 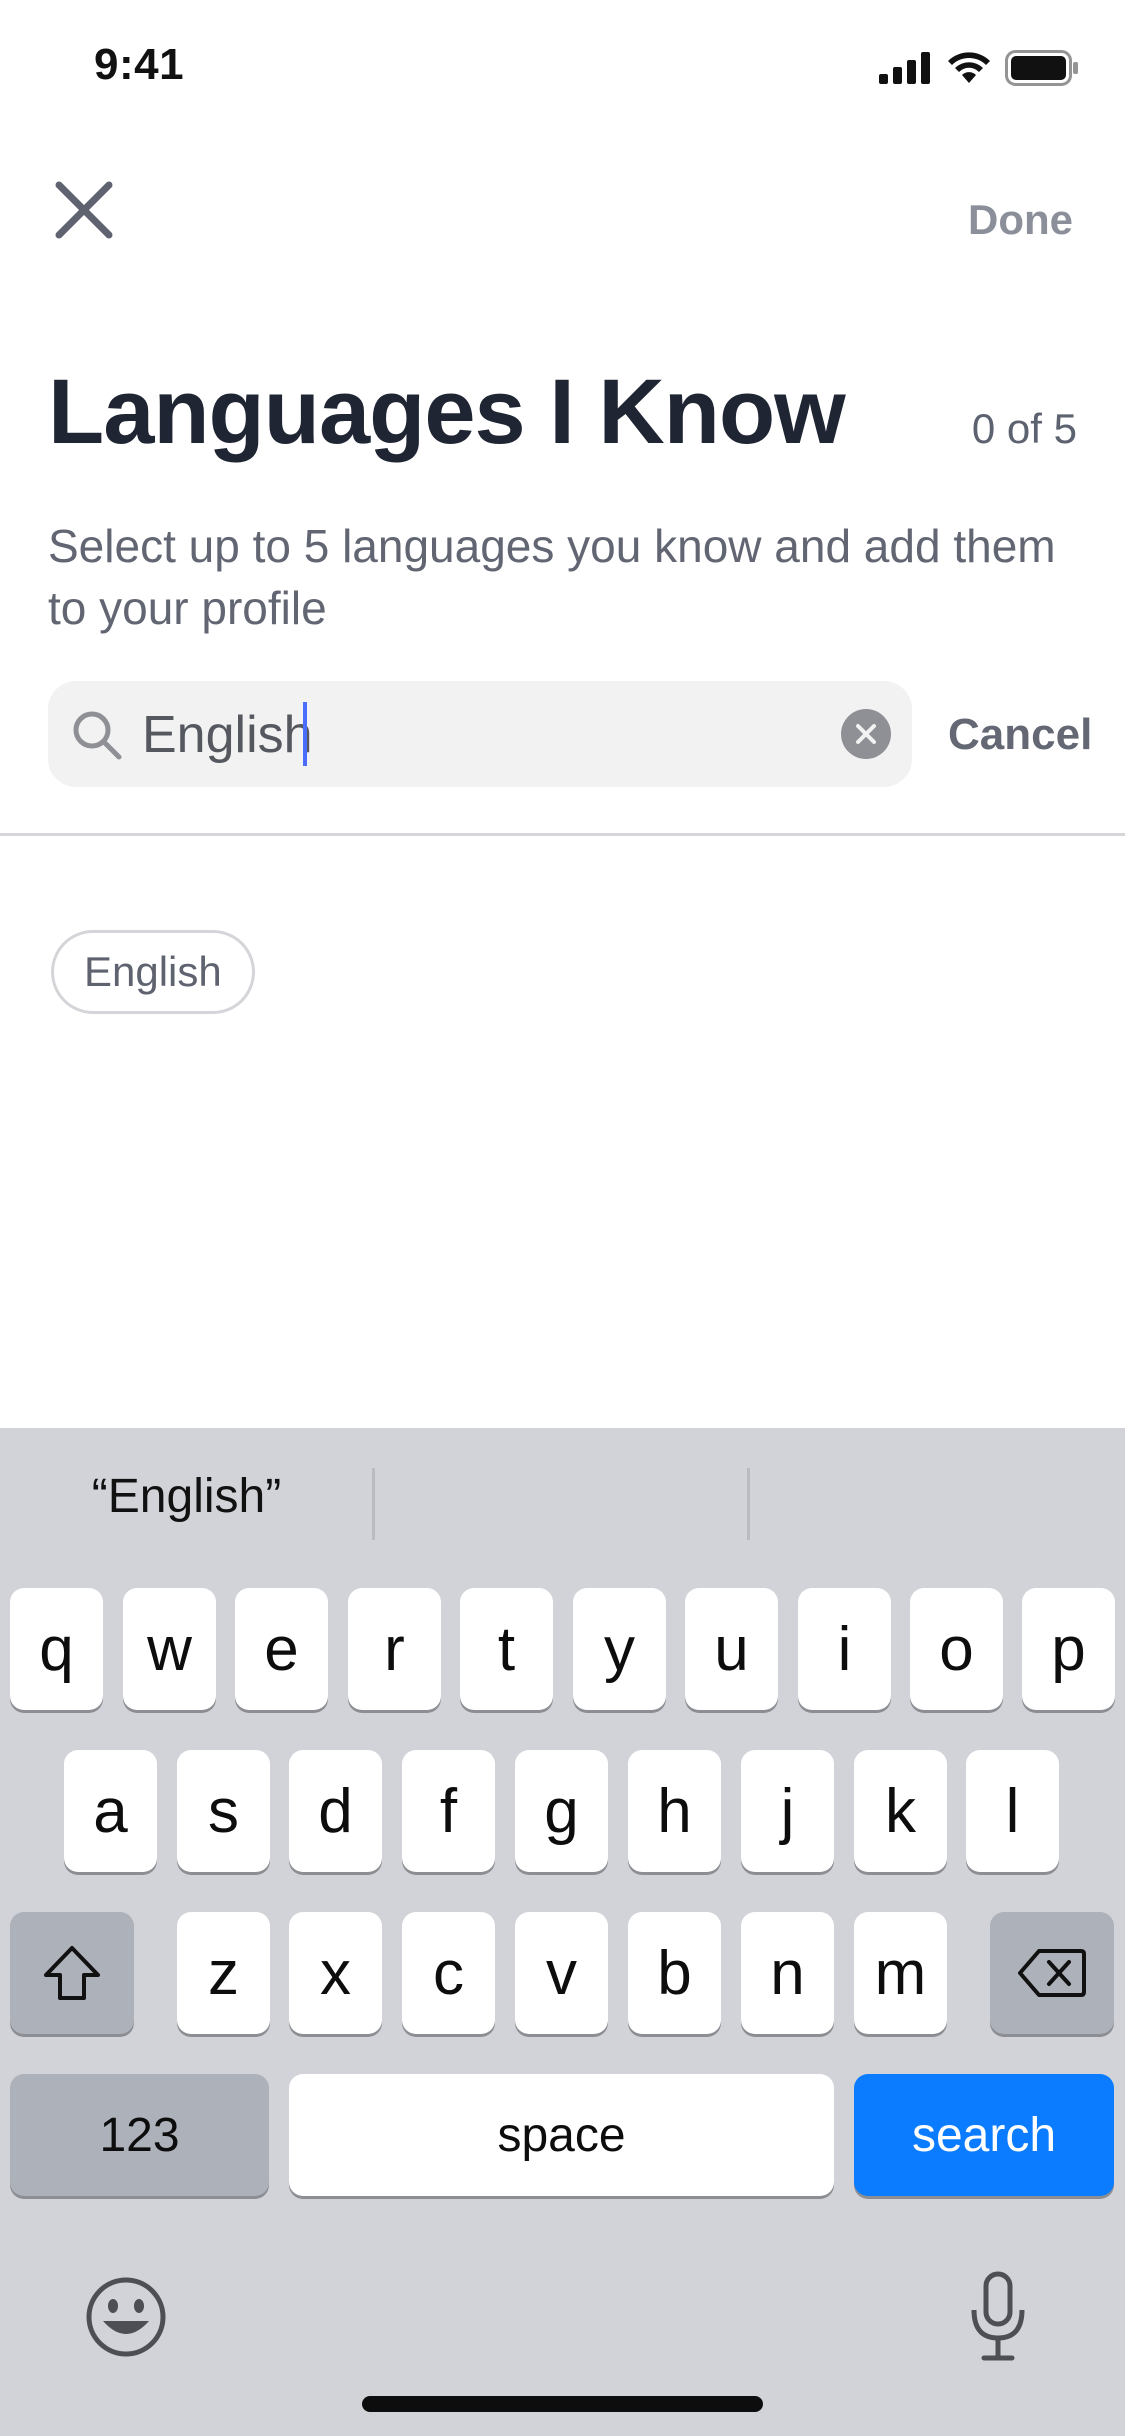 I want to click on key-g: g, so click(x=561, y=1811).